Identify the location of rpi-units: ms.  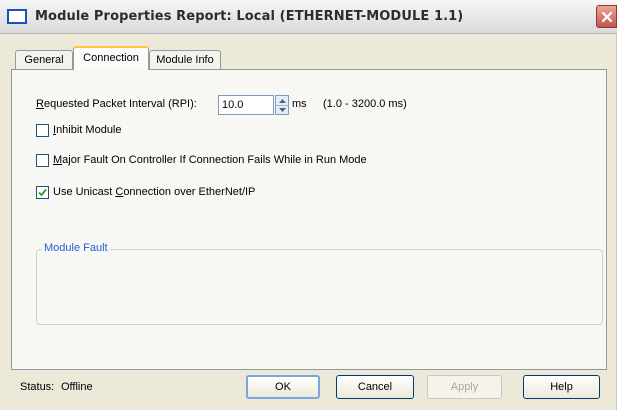
(299, 104).